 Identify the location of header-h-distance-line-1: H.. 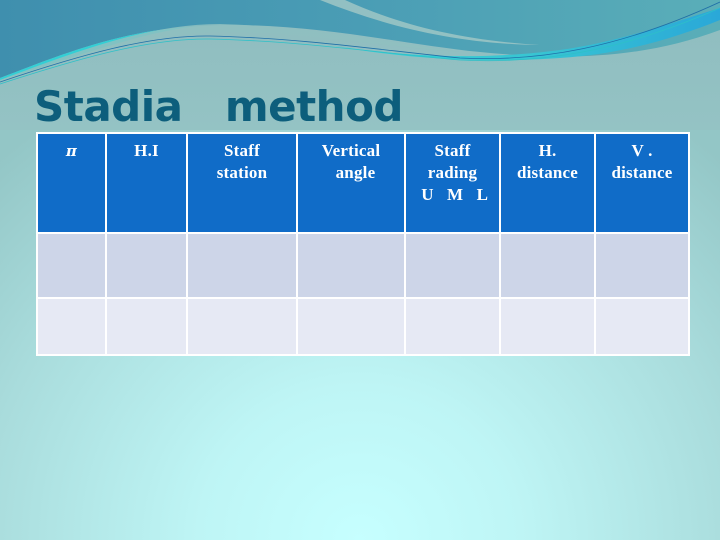
(547, 150).